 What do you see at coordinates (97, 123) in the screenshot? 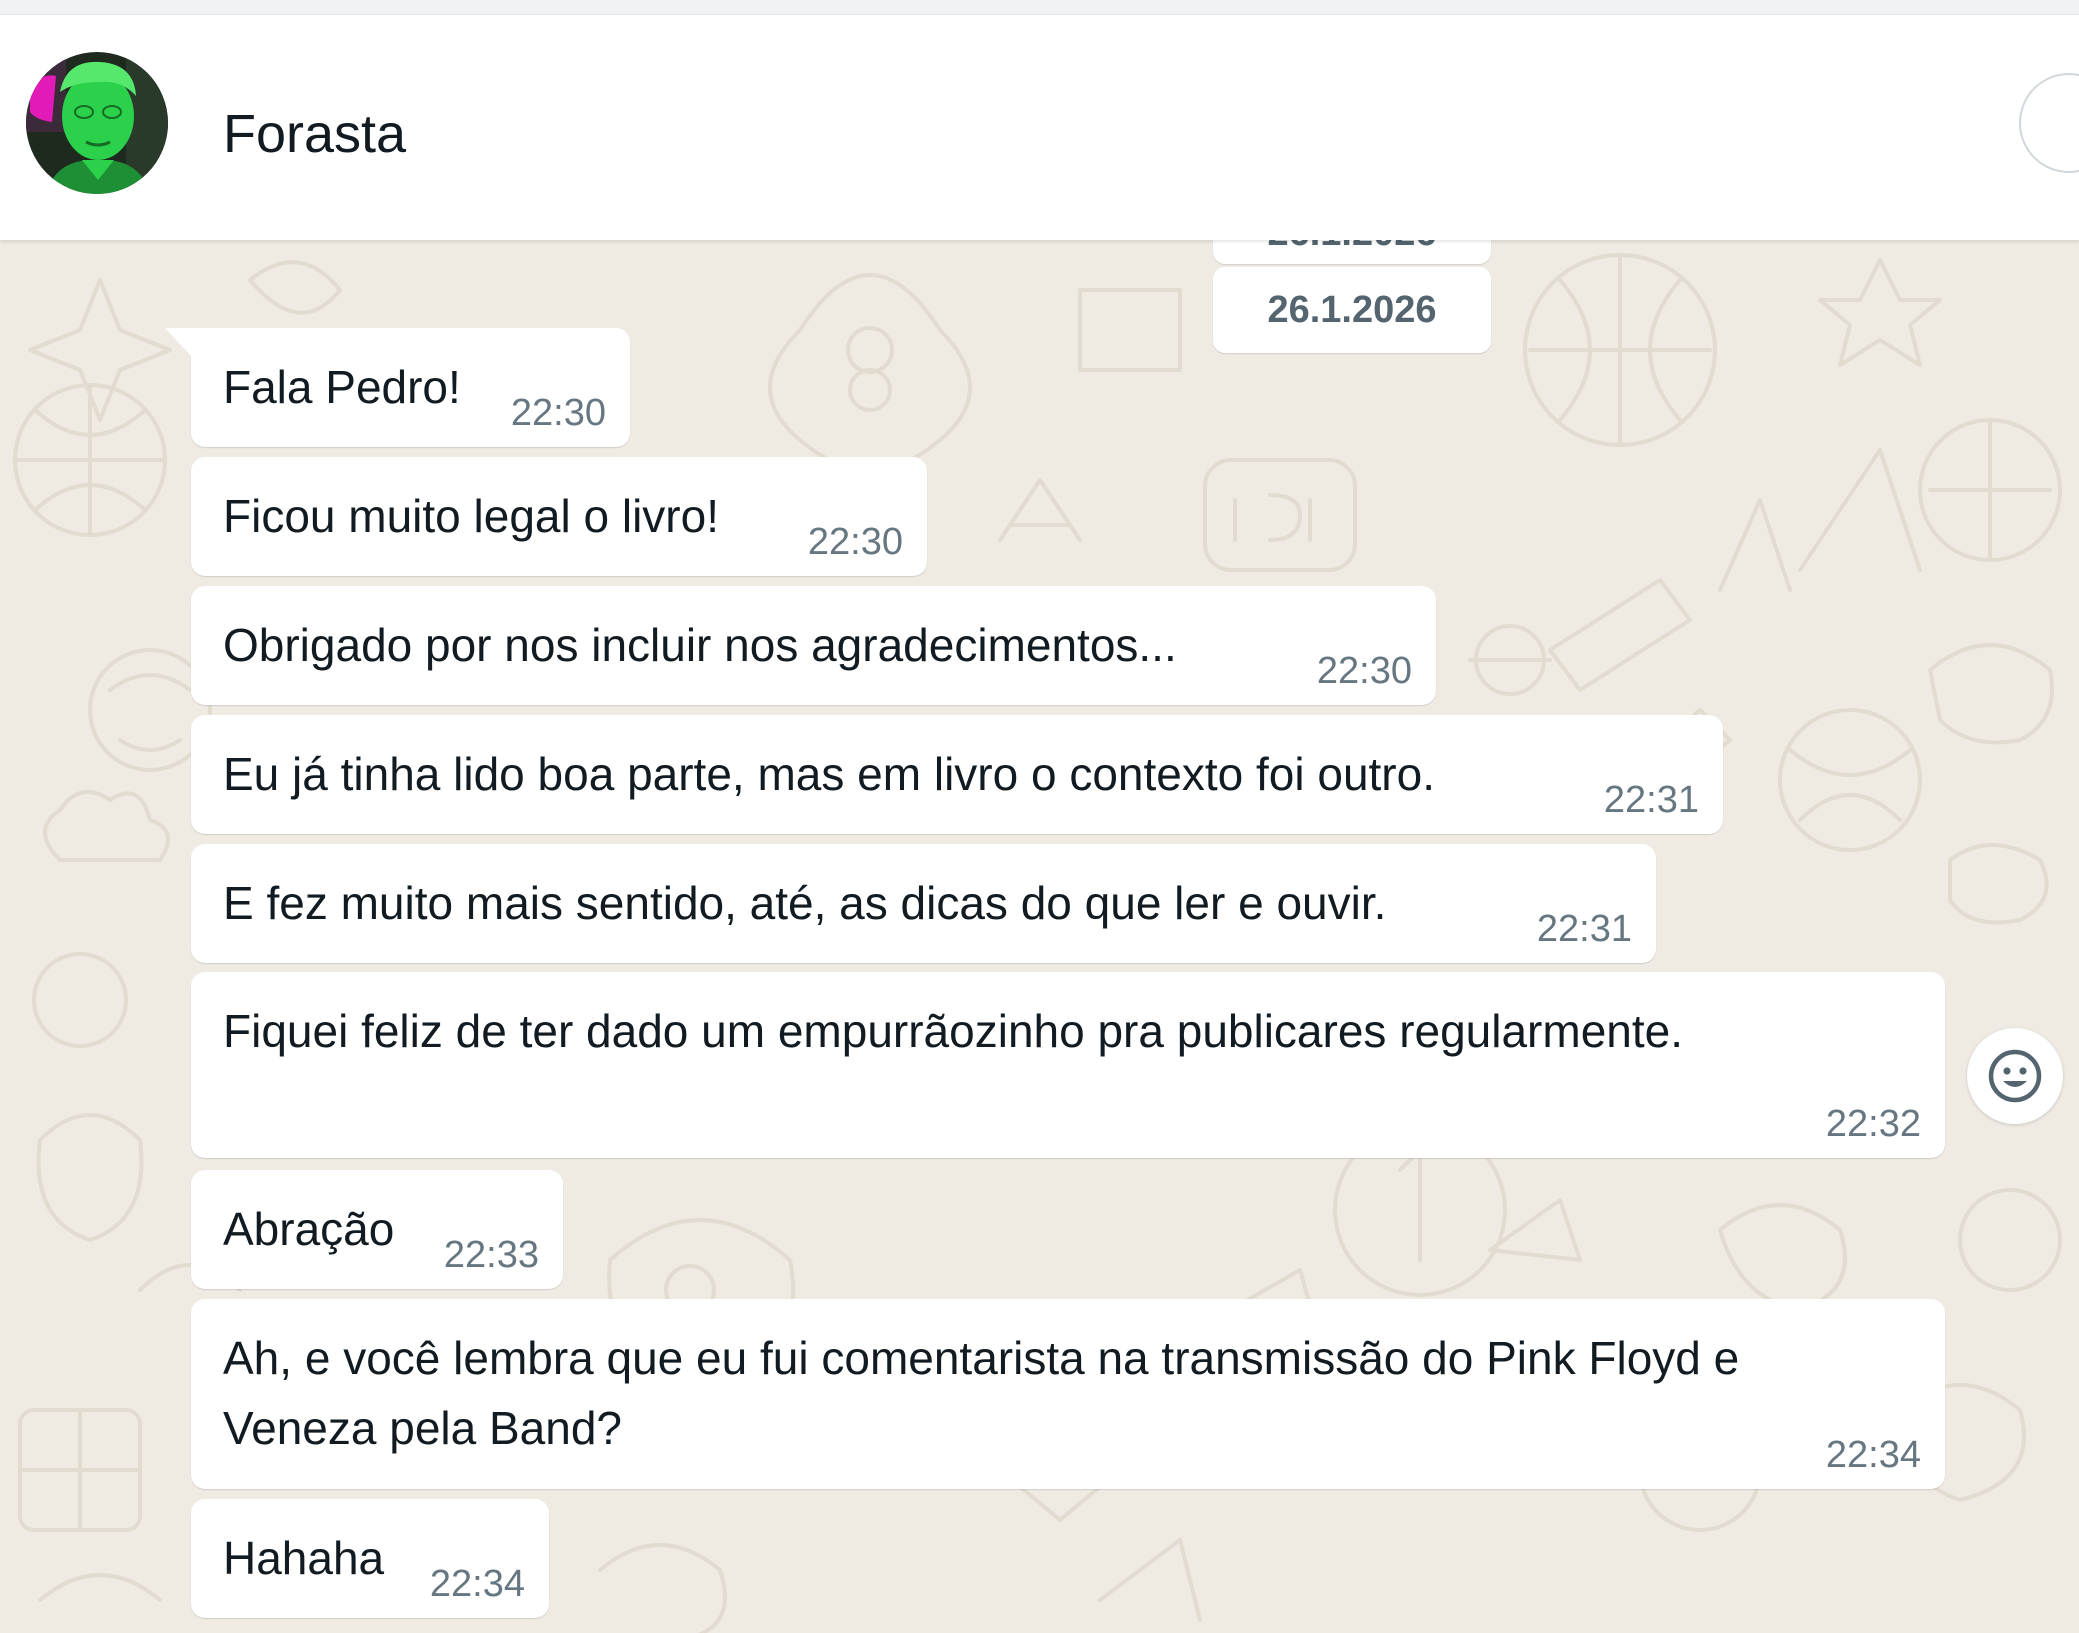
I see `contact-avatar` at bounding box center [97, 123].